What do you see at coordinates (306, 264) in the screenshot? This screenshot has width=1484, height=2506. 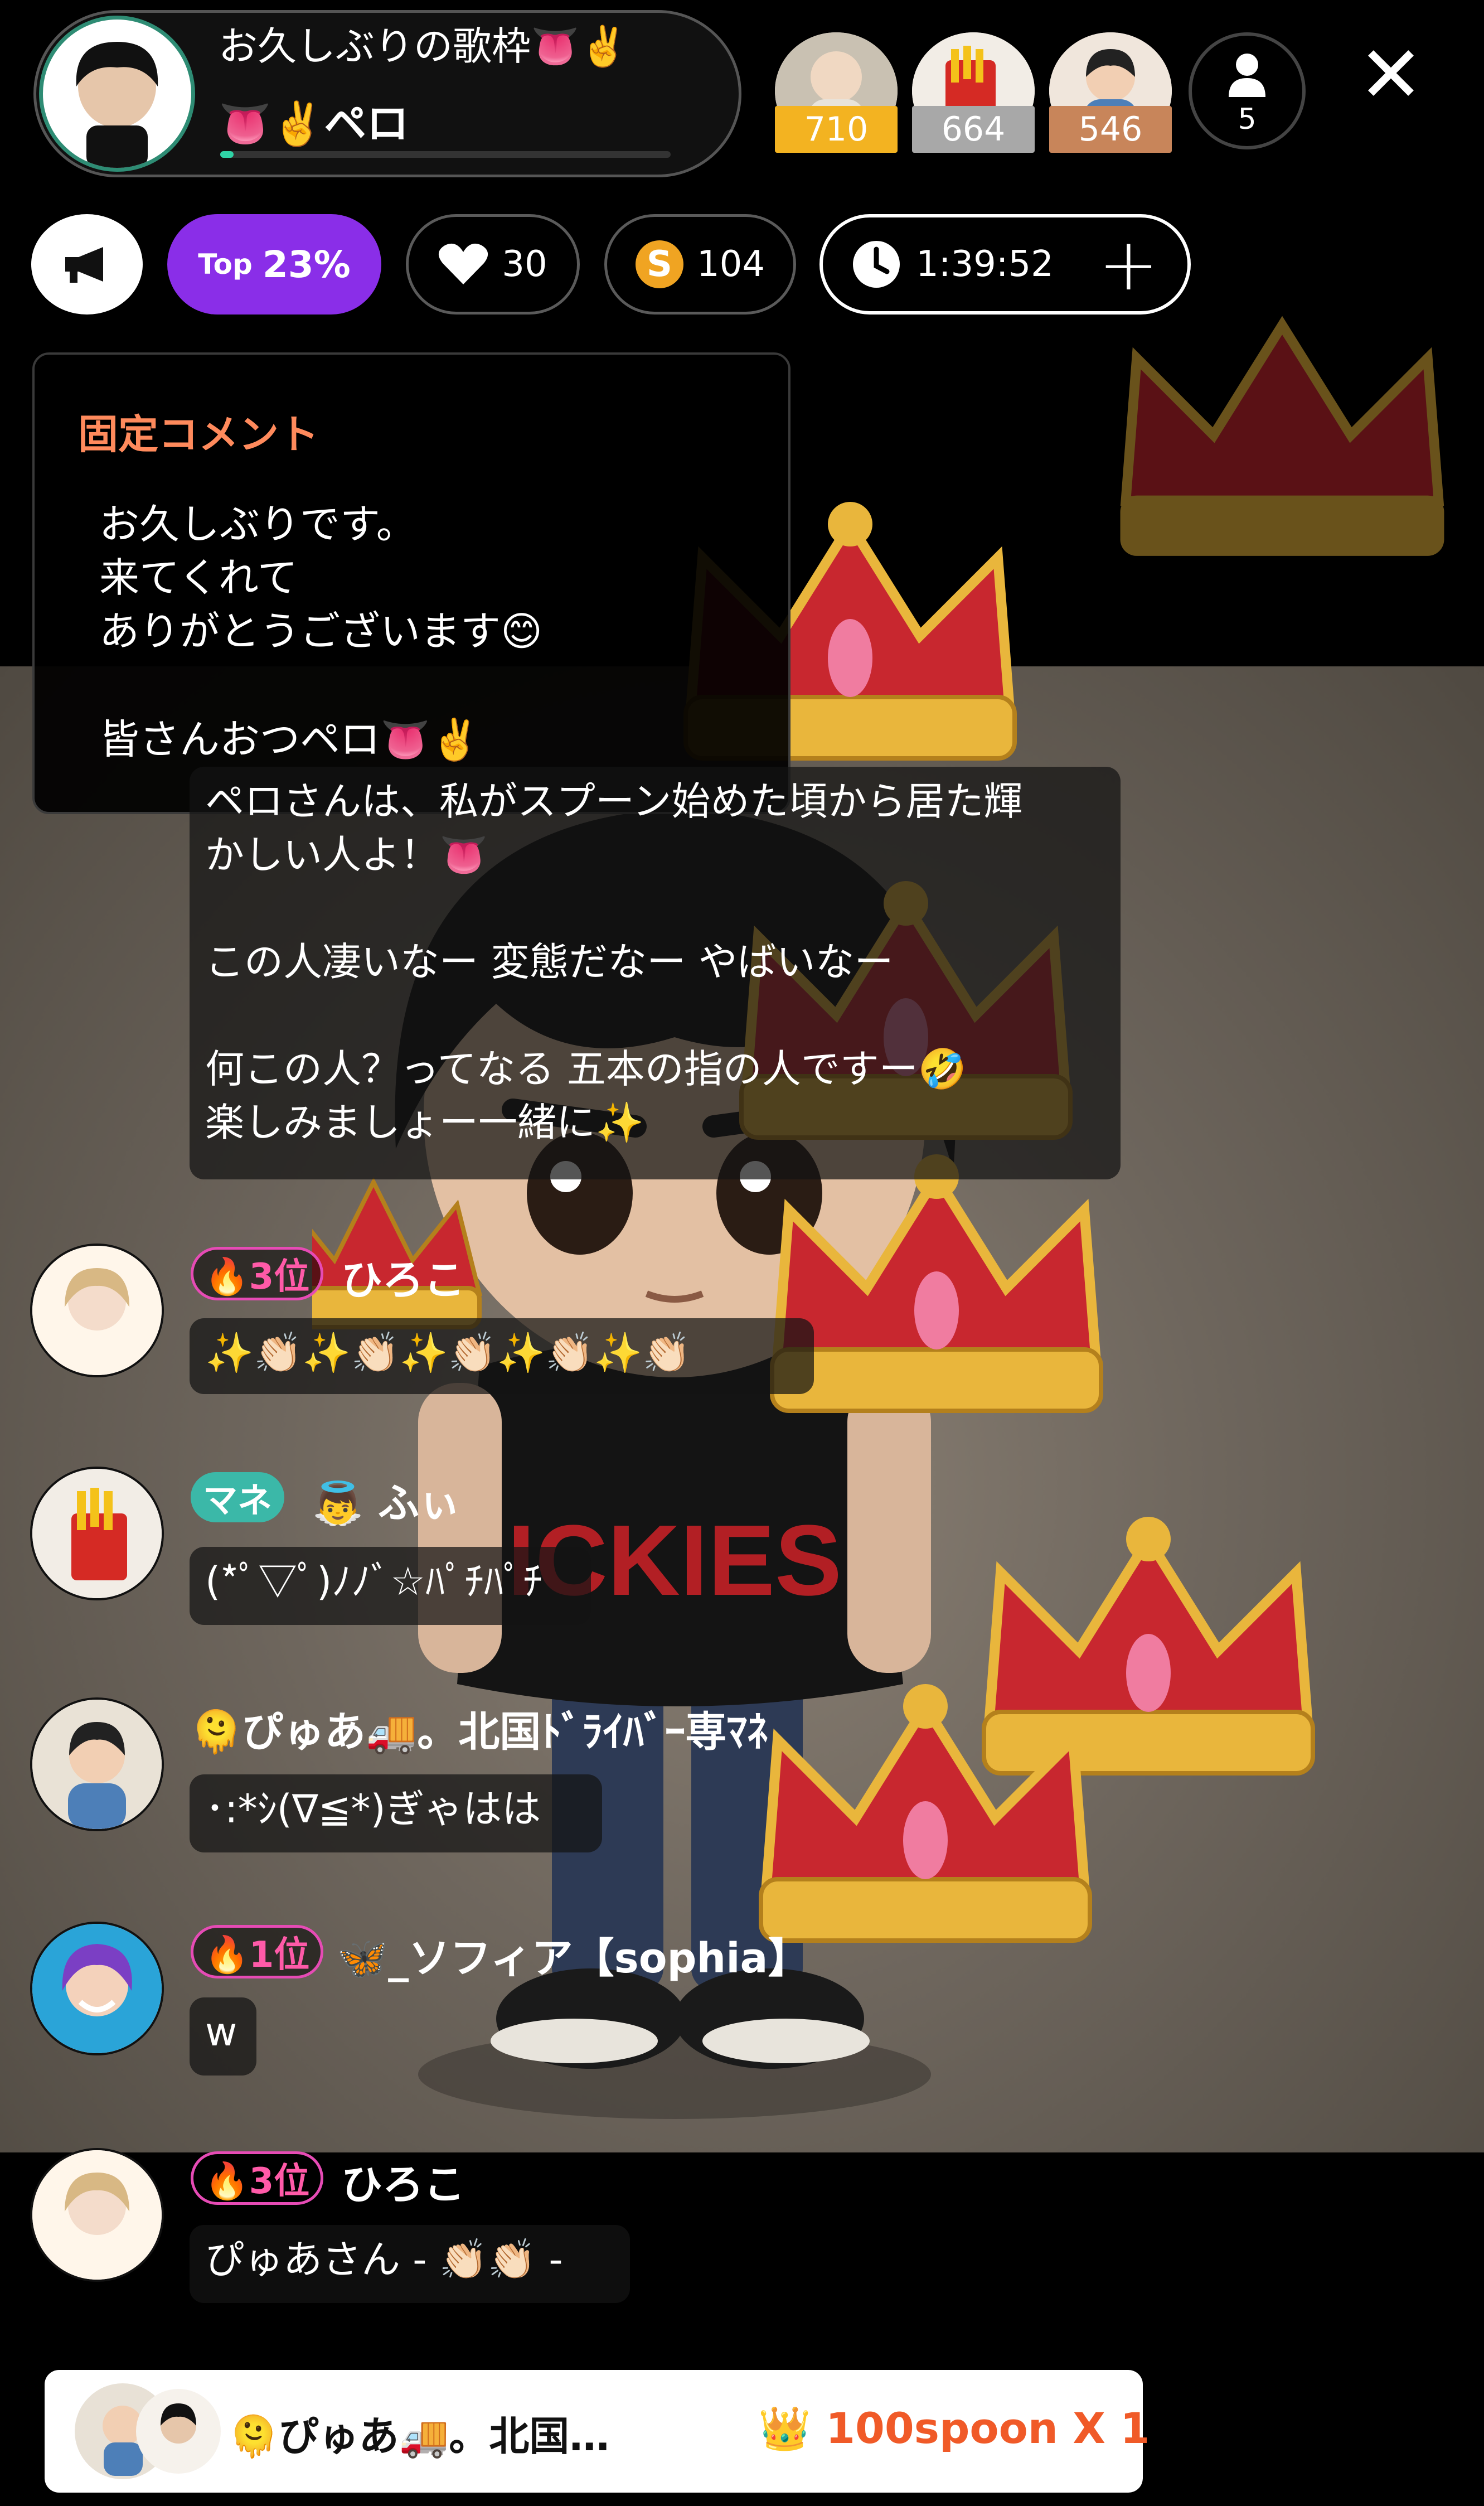 I see `top-ranking-value: 23%` at bounding box center [306, 264].